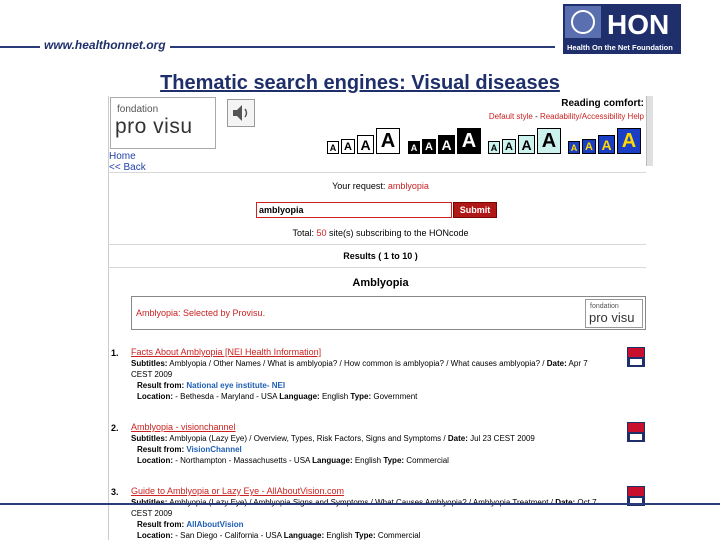  Describe the element at coordinates (304, 233) in the screenshot. I see `total-prefix: Total:` at that location.